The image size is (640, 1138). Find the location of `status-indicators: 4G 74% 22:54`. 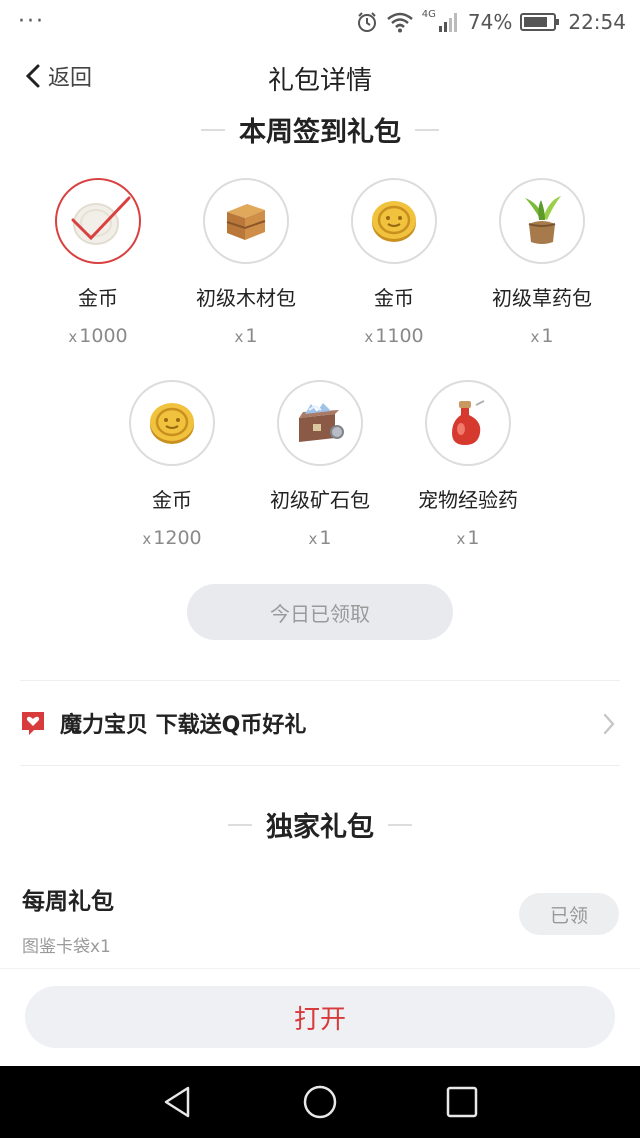

status-indicators: 4G 74% 22:54 is located at coordinates (491, 21).